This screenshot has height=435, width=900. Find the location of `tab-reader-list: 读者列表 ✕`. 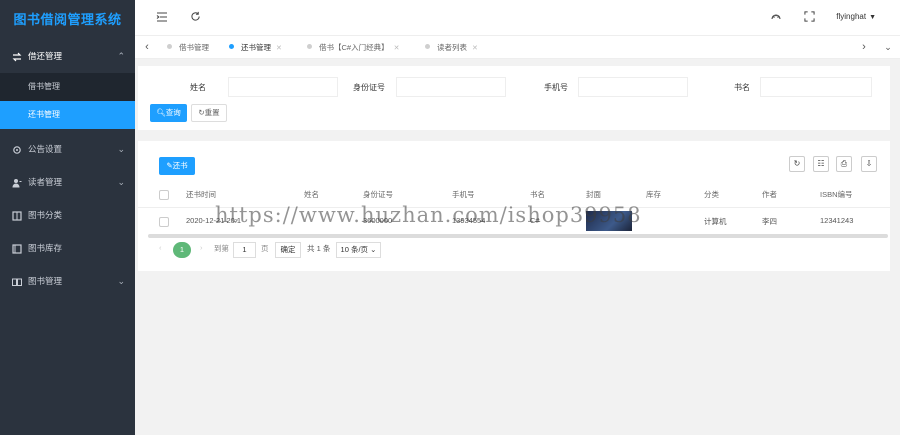

tab-reader-list: 读者列表 ✕ is located at coordinates (451, 47).